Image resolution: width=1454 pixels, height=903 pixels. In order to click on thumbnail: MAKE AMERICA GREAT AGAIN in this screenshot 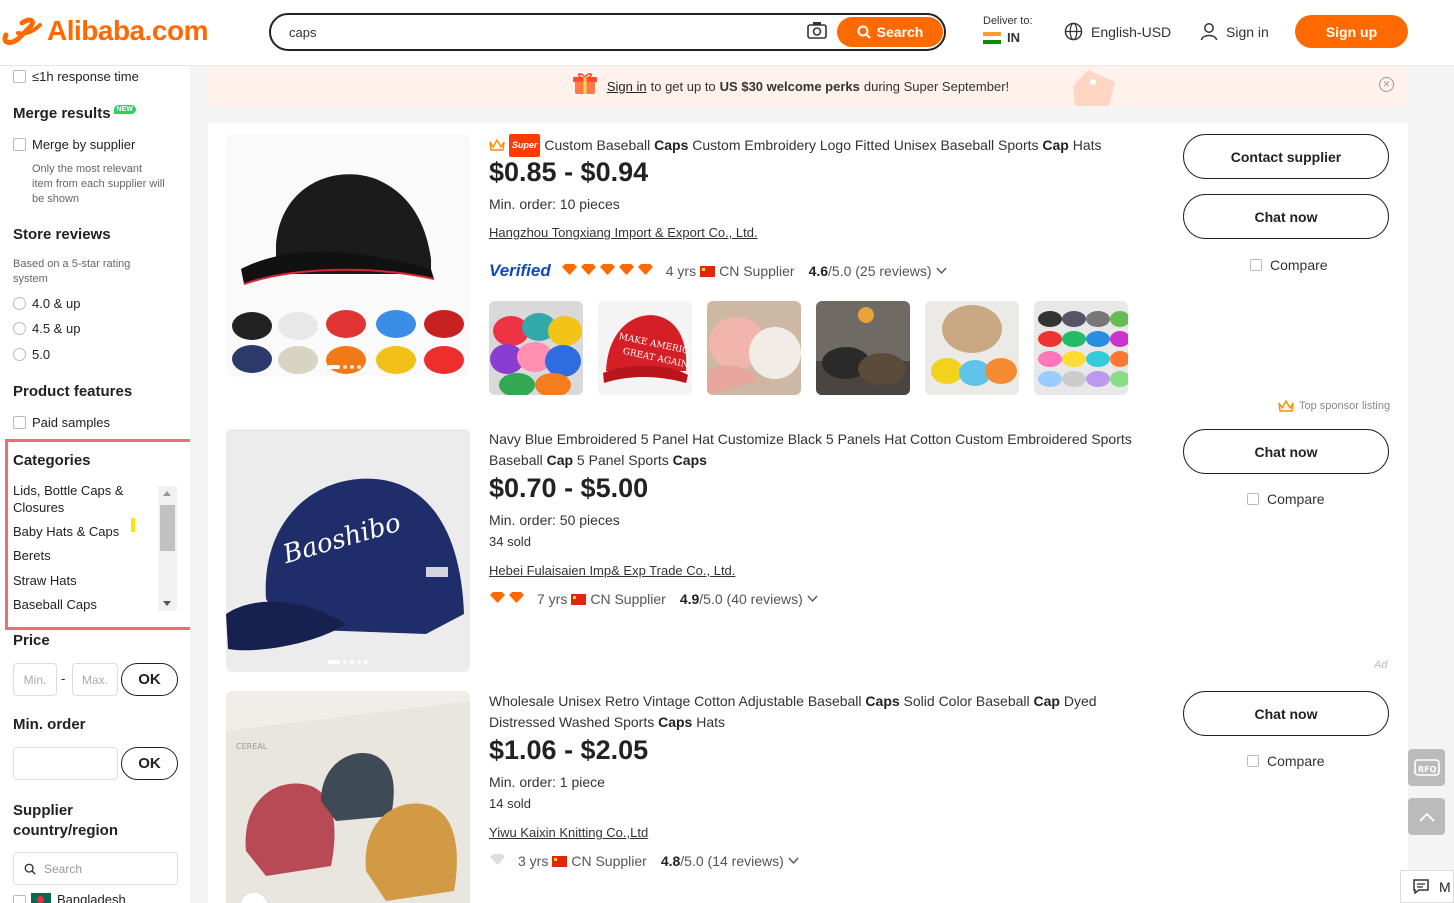, I will do `click(645, 348)`.